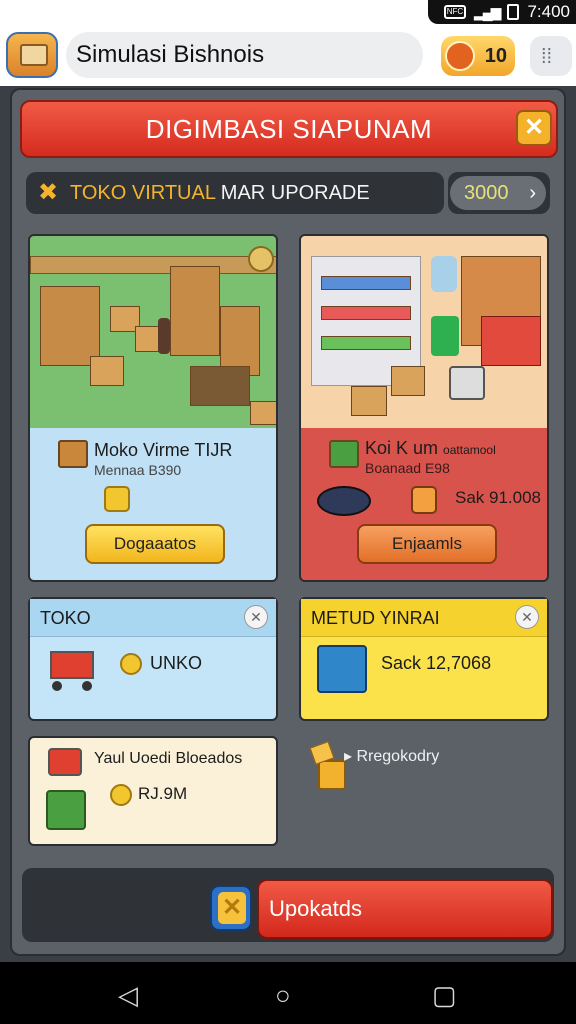 This screenshot has height=1024, width=576. Describe the element at coordinates (427, 544) in the screenshot. I see `card-action-button: Enjaamls` at that location.